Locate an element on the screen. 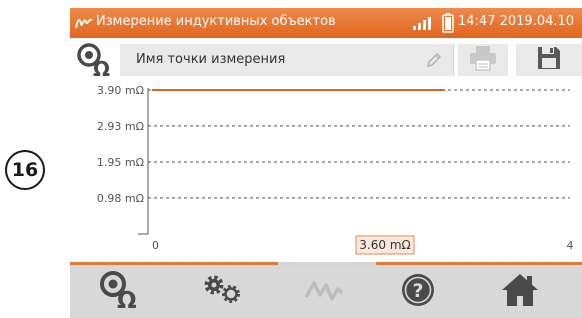  step-number-badge: 16 is located at coordinates (25, 170).